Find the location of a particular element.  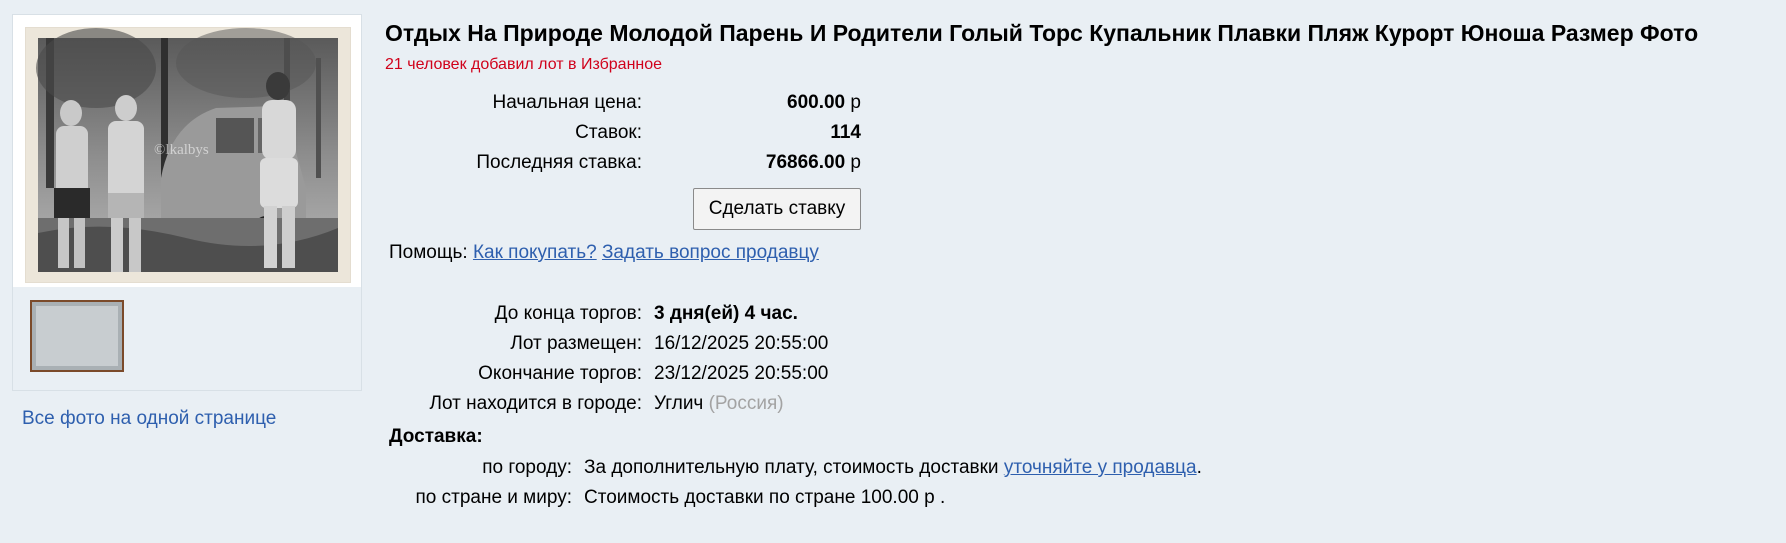

city-value: Углич (Россия) is located at coordinates (719, 404).